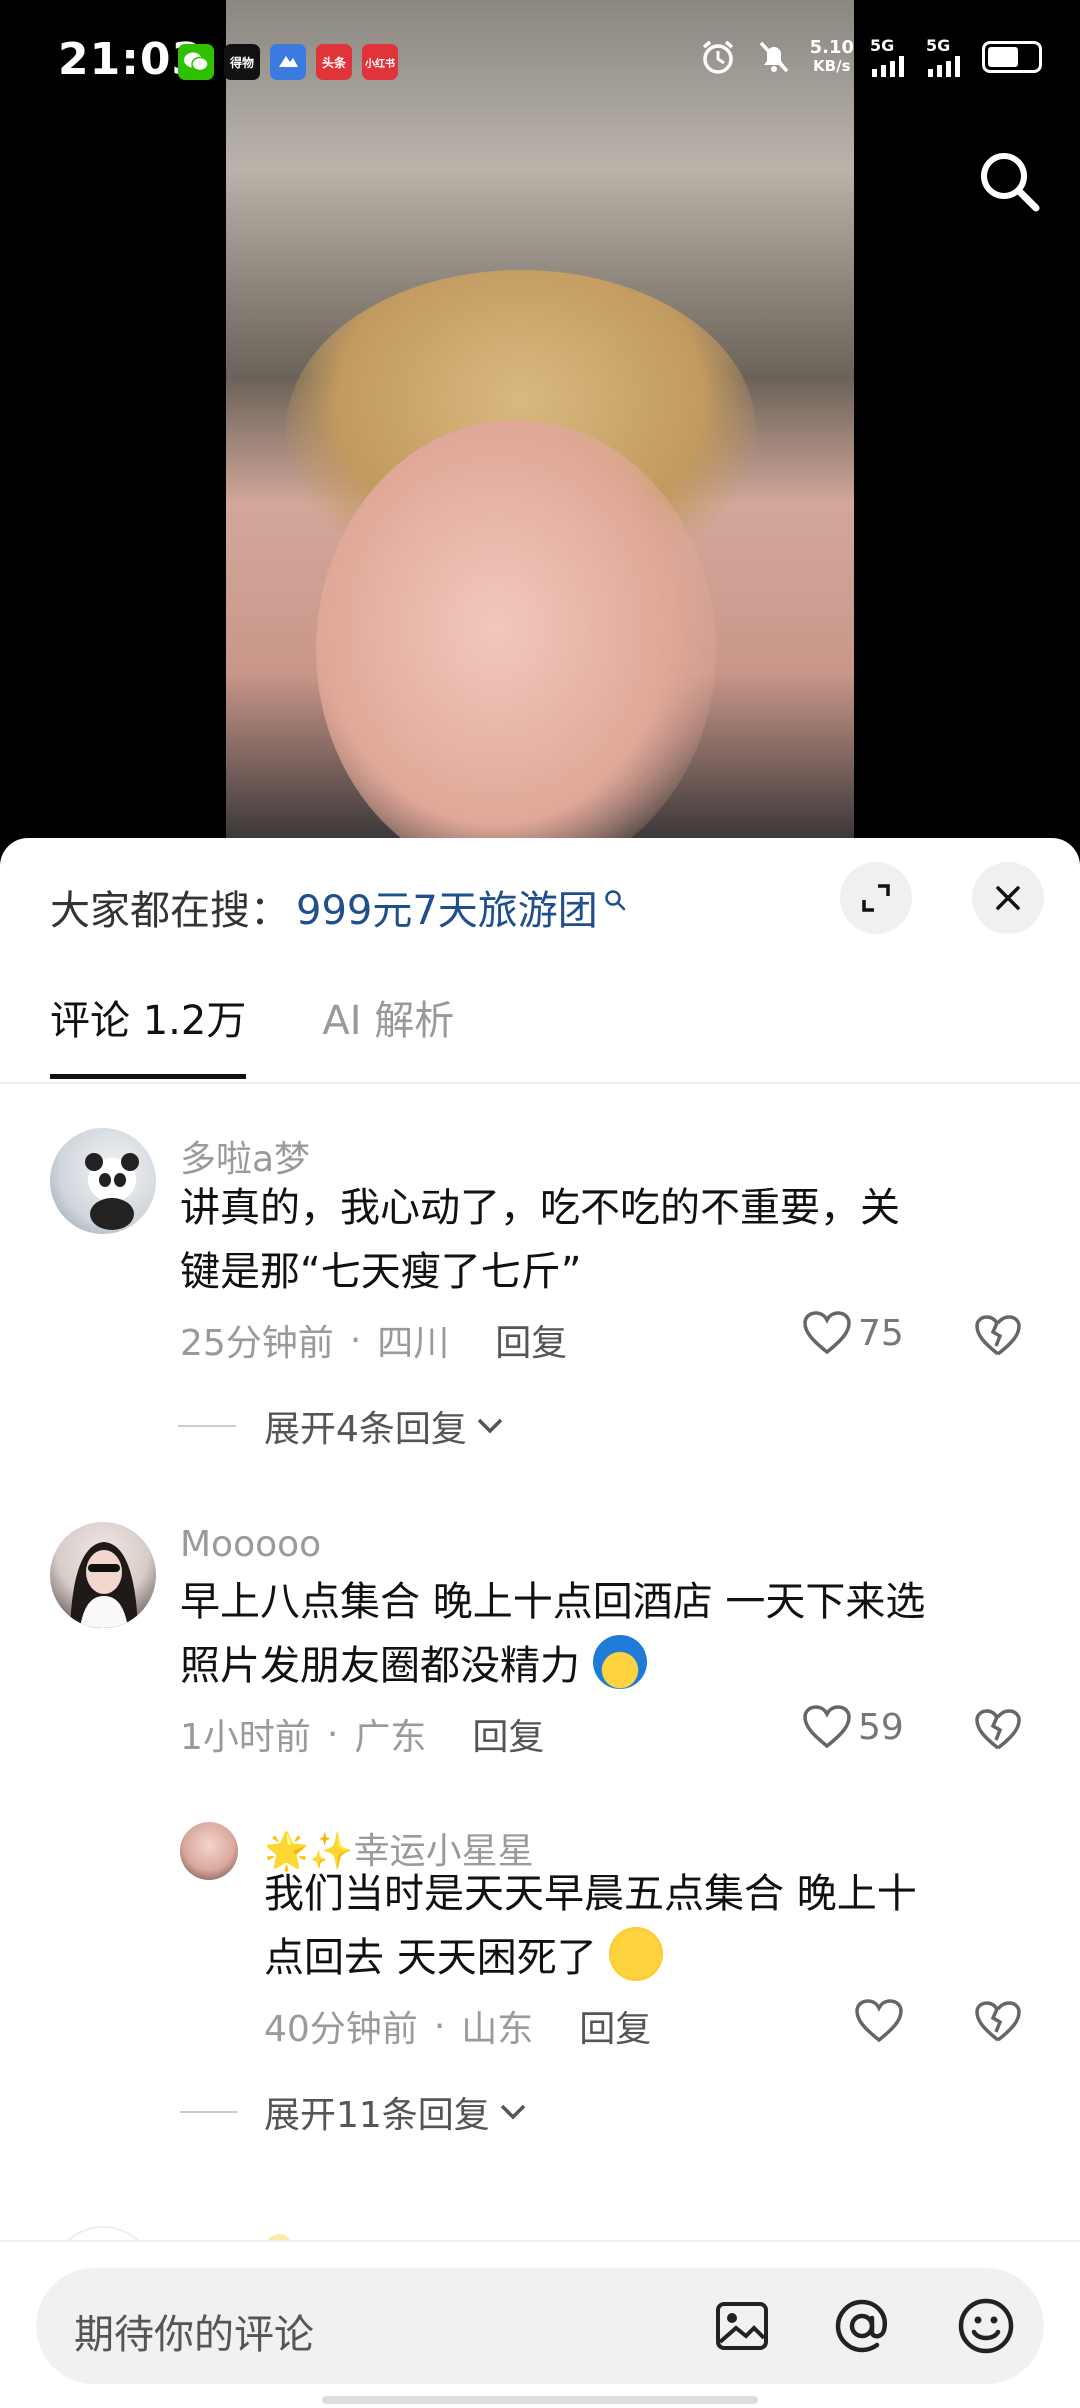 The width and height of the screenshot is (1080, 2408). Describe the element at coordinates (615, 900) in the screenshot. I see `small-search-icon` at that location.